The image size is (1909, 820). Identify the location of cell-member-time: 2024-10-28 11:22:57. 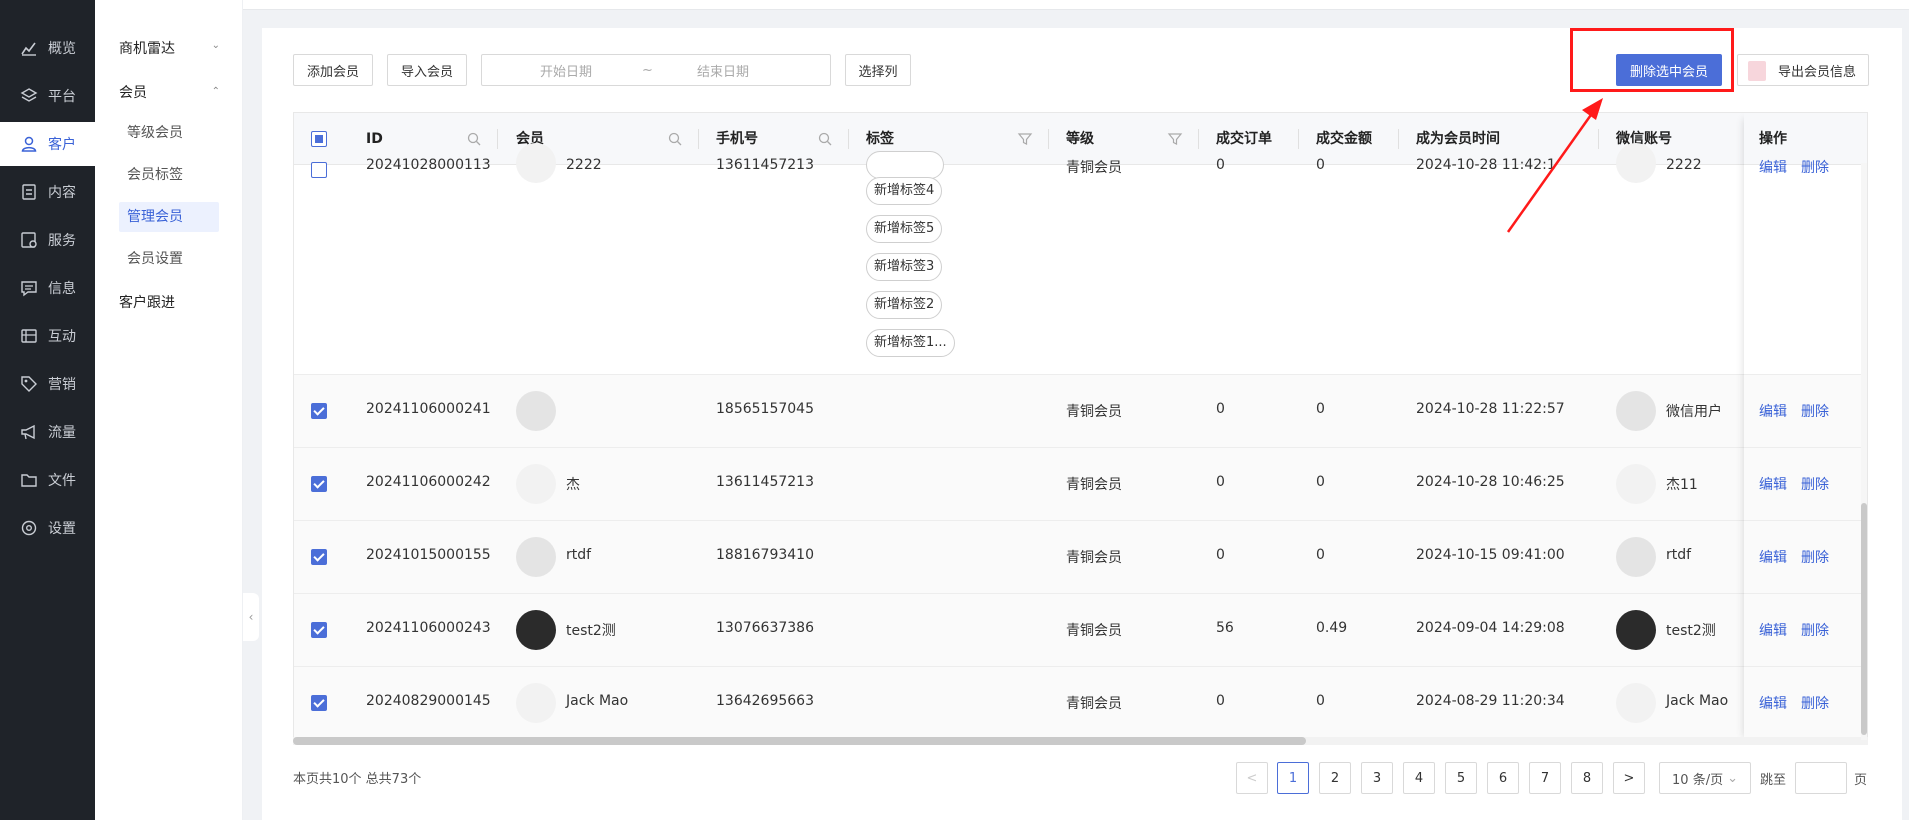
(1490, 409).